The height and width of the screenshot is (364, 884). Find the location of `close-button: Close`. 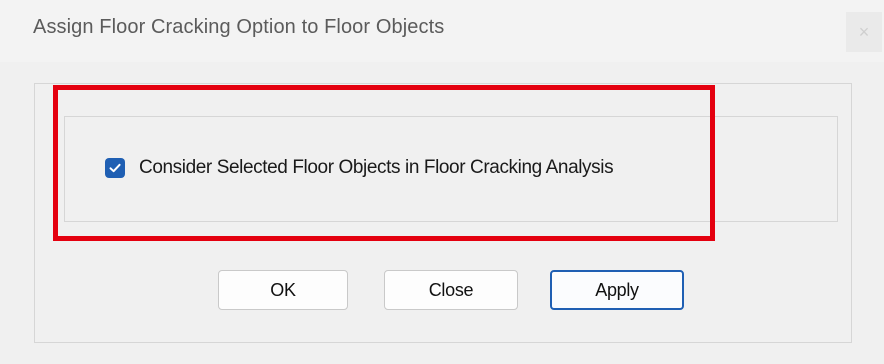

close-button: Close is located at coordinates (451, 290).